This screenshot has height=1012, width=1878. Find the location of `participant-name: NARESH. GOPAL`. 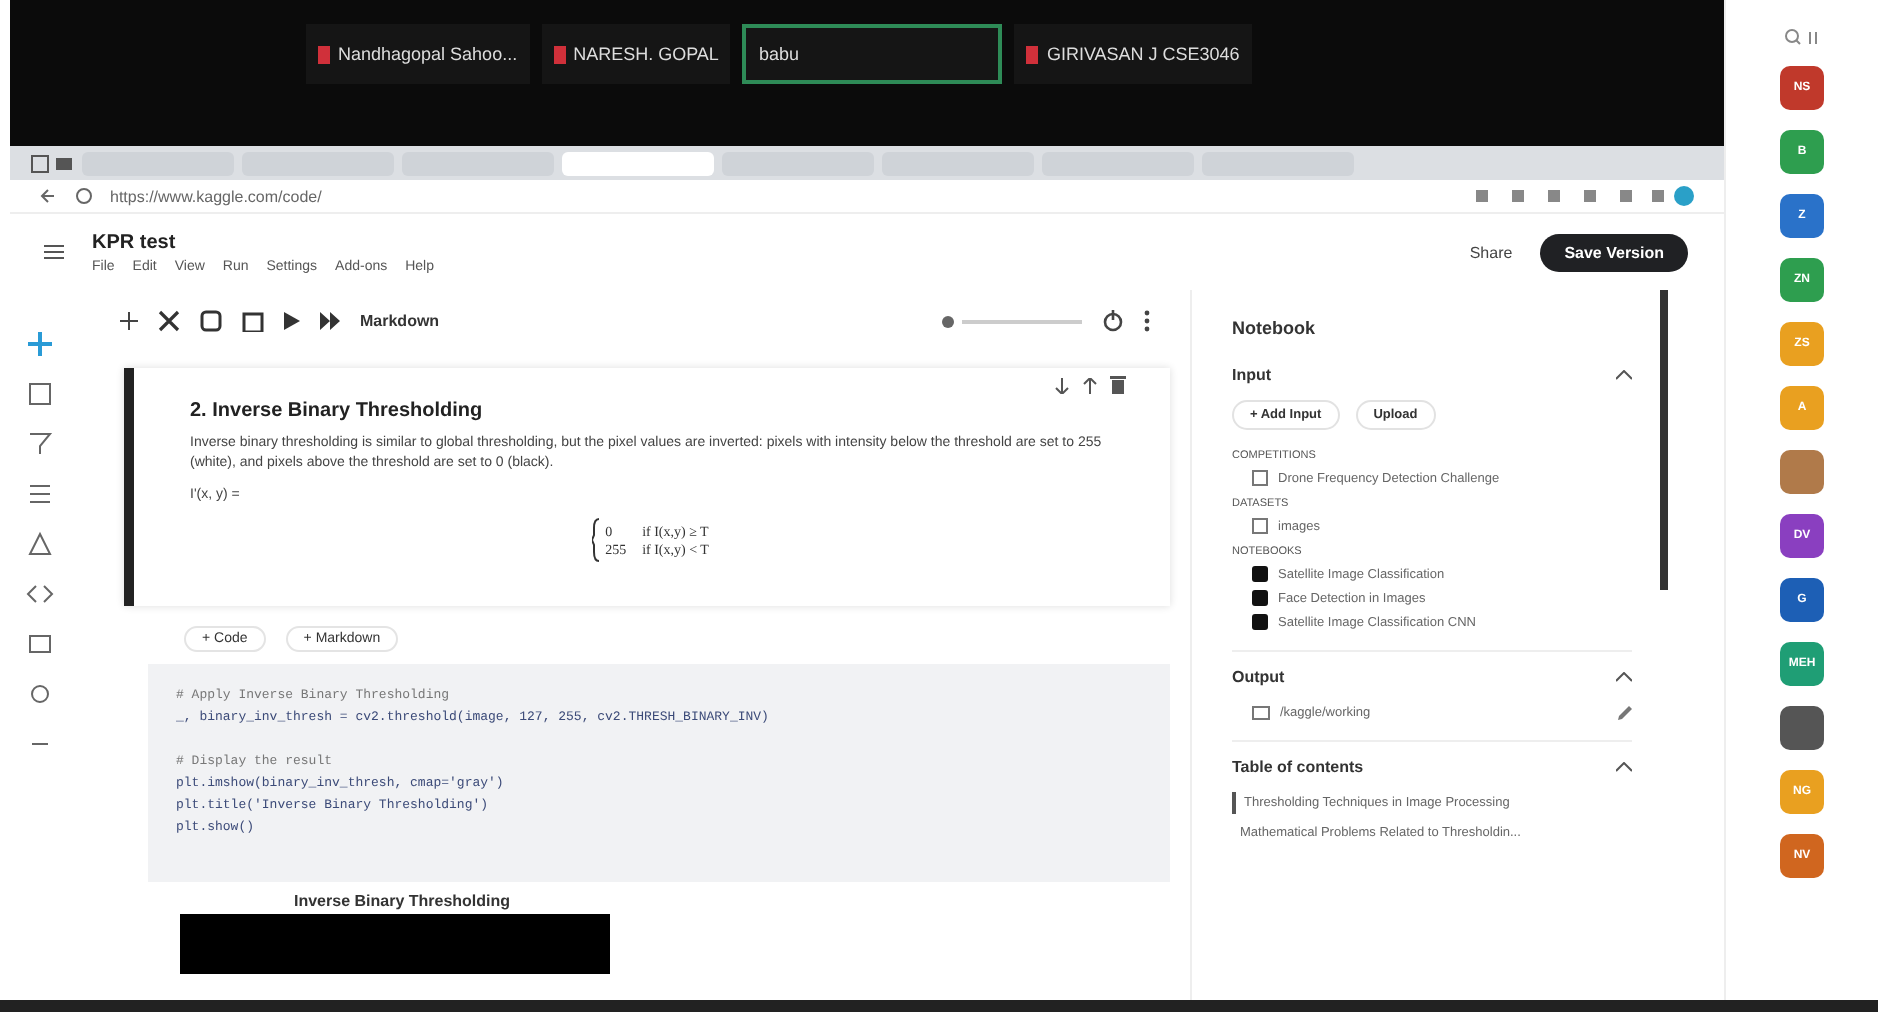

participant-name: NARESH. GOPAL is located at coordinates (646, 54).